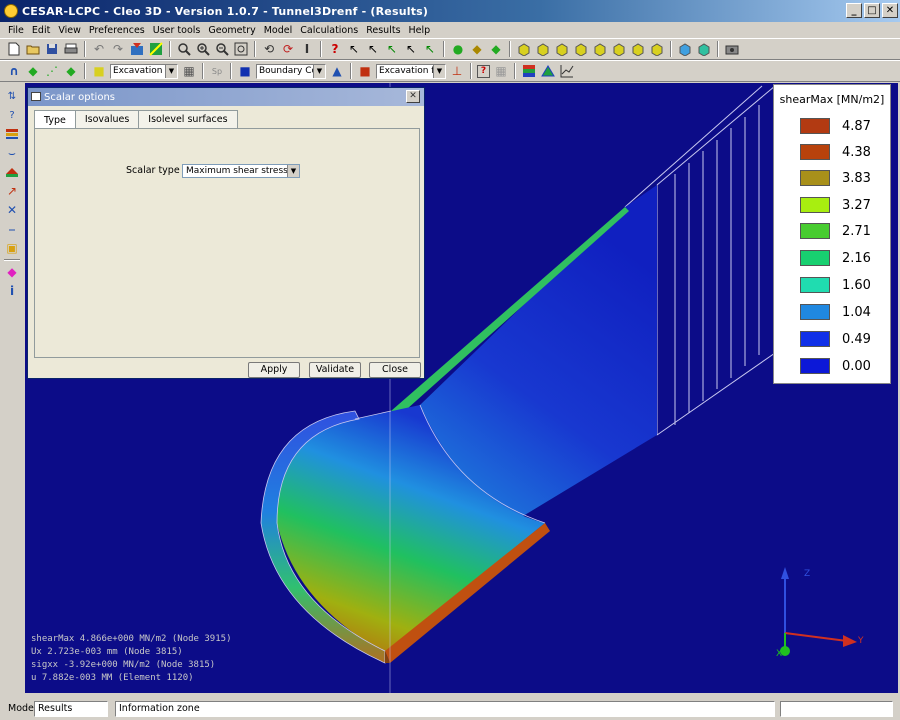 This screenshot has height=720, width=900. Describe the element at coordinates (189, 71) in the screenshot. I see `mesh-grid-icon: ▦` at that location.